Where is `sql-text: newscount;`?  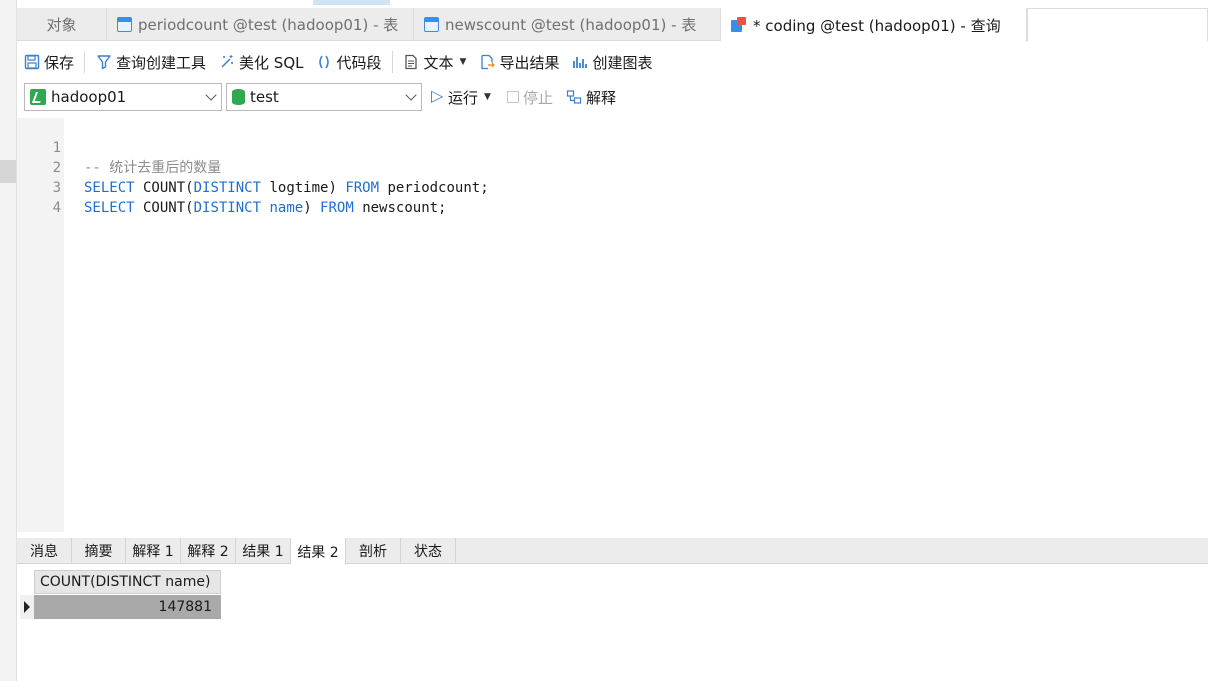
sql-text: newscount; is located at coordinates (400, 208).